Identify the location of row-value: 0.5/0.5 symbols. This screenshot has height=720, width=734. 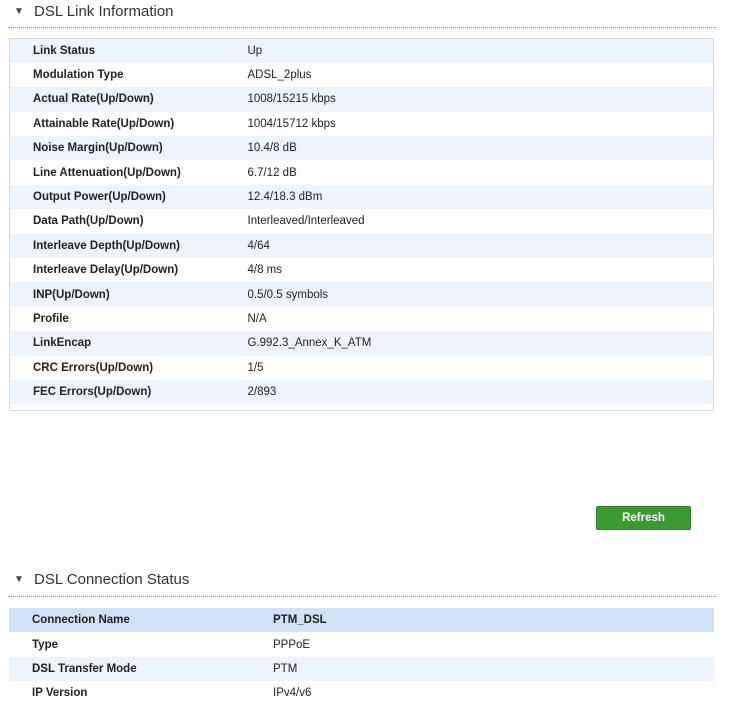
(475, 294).